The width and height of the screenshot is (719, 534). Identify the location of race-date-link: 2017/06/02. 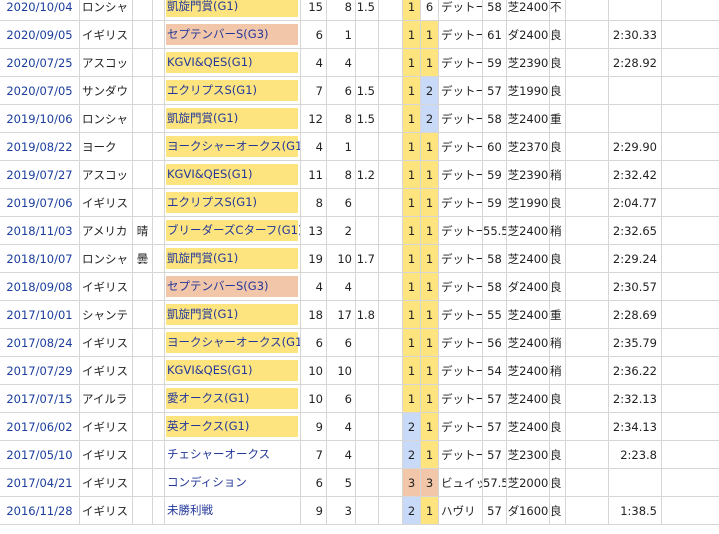
(39, 427).